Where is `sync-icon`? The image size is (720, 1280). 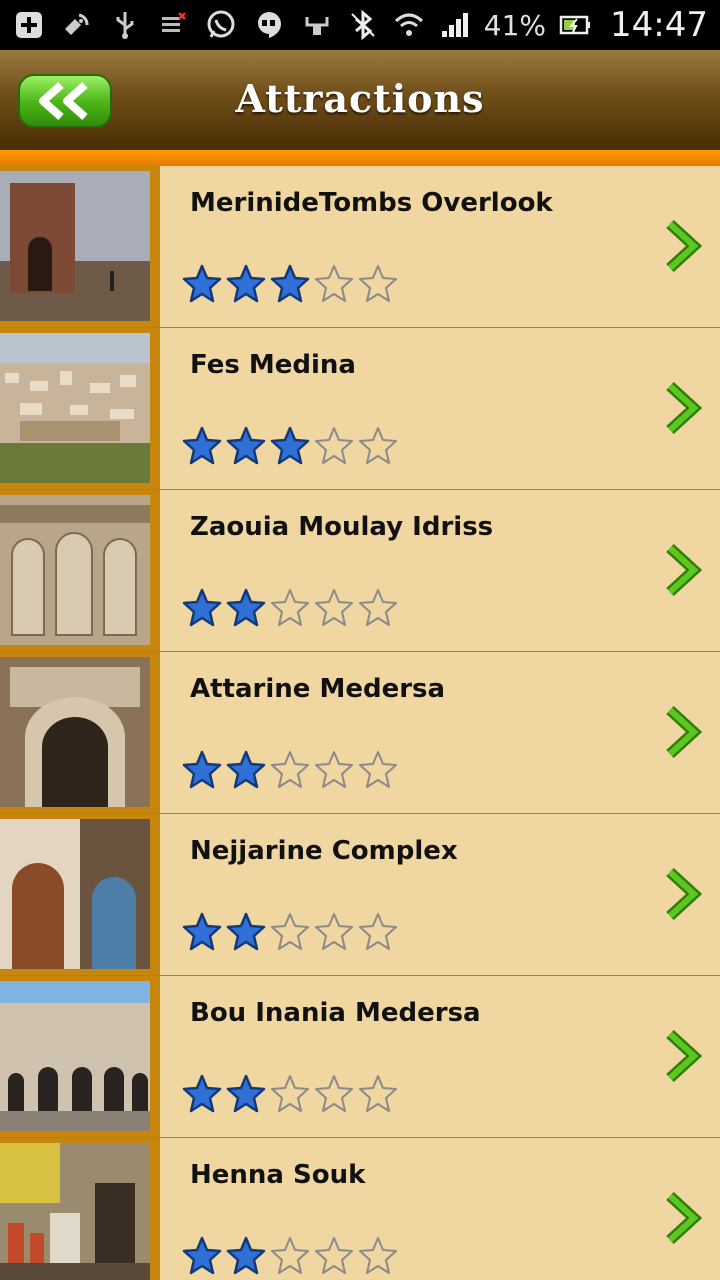 sync-icon is located at coordinates (317, 25).